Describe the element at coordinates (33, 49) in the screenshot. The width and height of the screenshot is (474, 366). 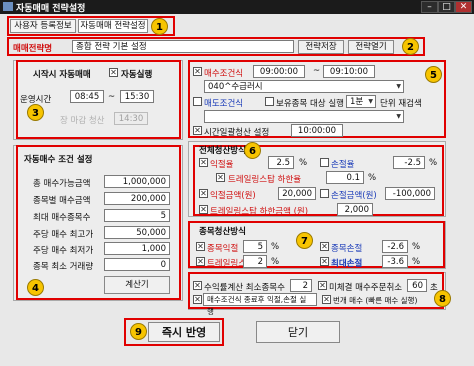
I see `strategy-name-label: 매매전략명` at that location.